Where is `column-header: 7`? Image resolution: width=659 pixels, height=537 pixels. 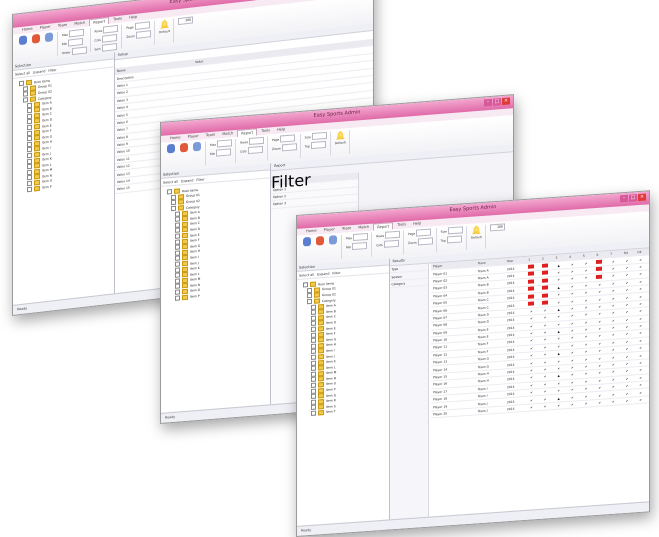
column-header: 7 is located at coordinates (615, 253).